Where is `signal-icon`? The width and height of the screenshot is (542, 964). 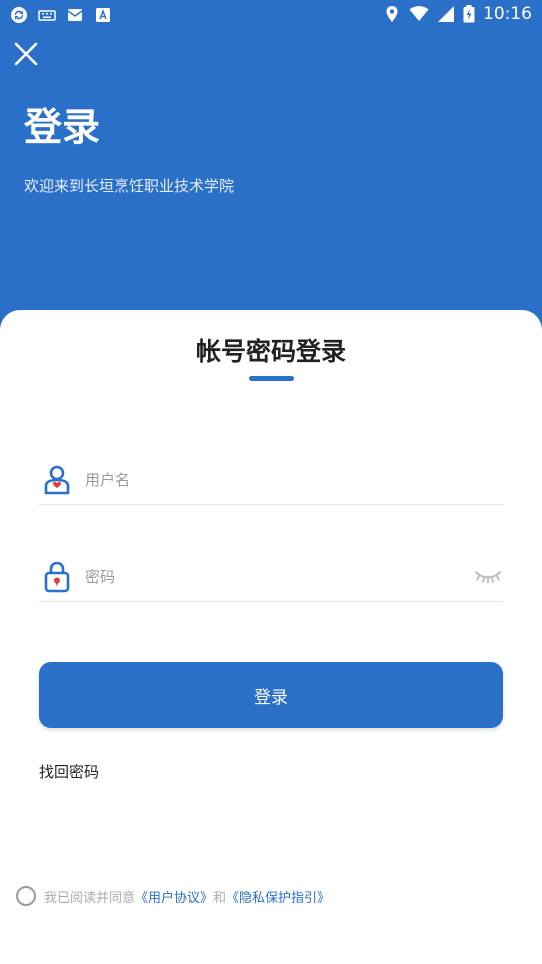 signal-icon is located at coordinates (446, 14).